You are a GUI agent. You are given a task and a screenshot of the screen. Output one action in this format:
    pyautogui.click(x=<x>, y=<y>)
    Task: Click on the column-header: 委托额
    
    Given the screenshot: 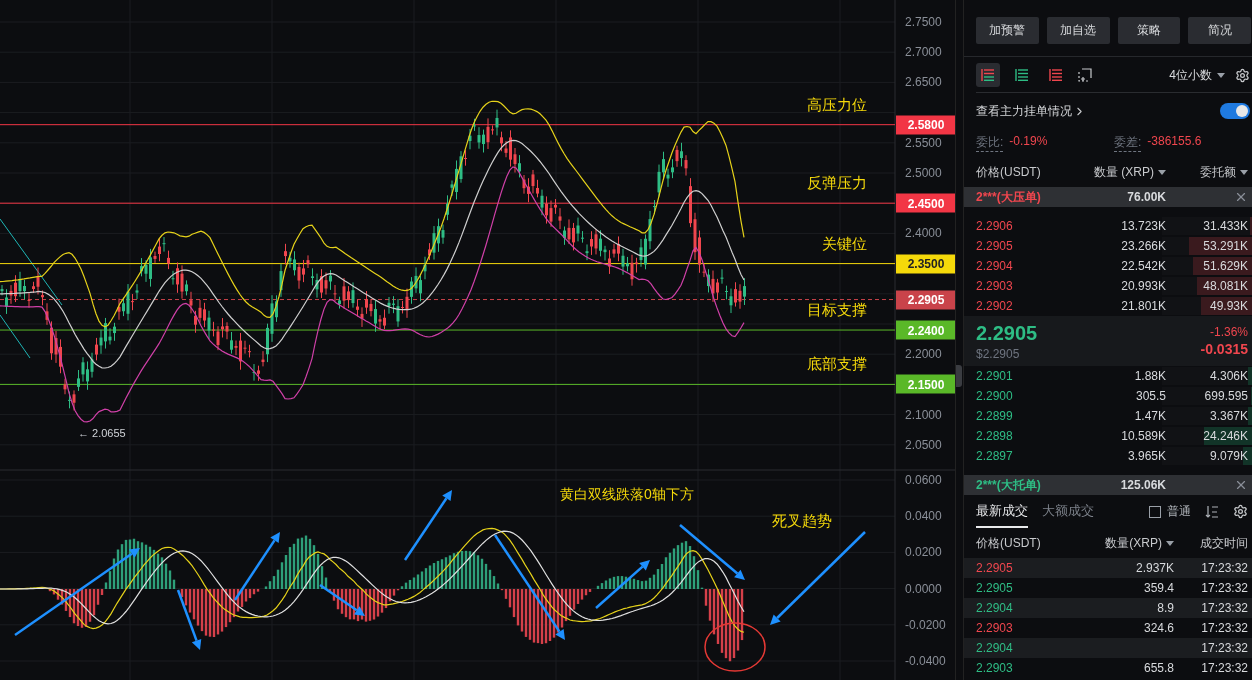 What is the action you would take?
    pyautogui.click(x=1207, y=172)
    